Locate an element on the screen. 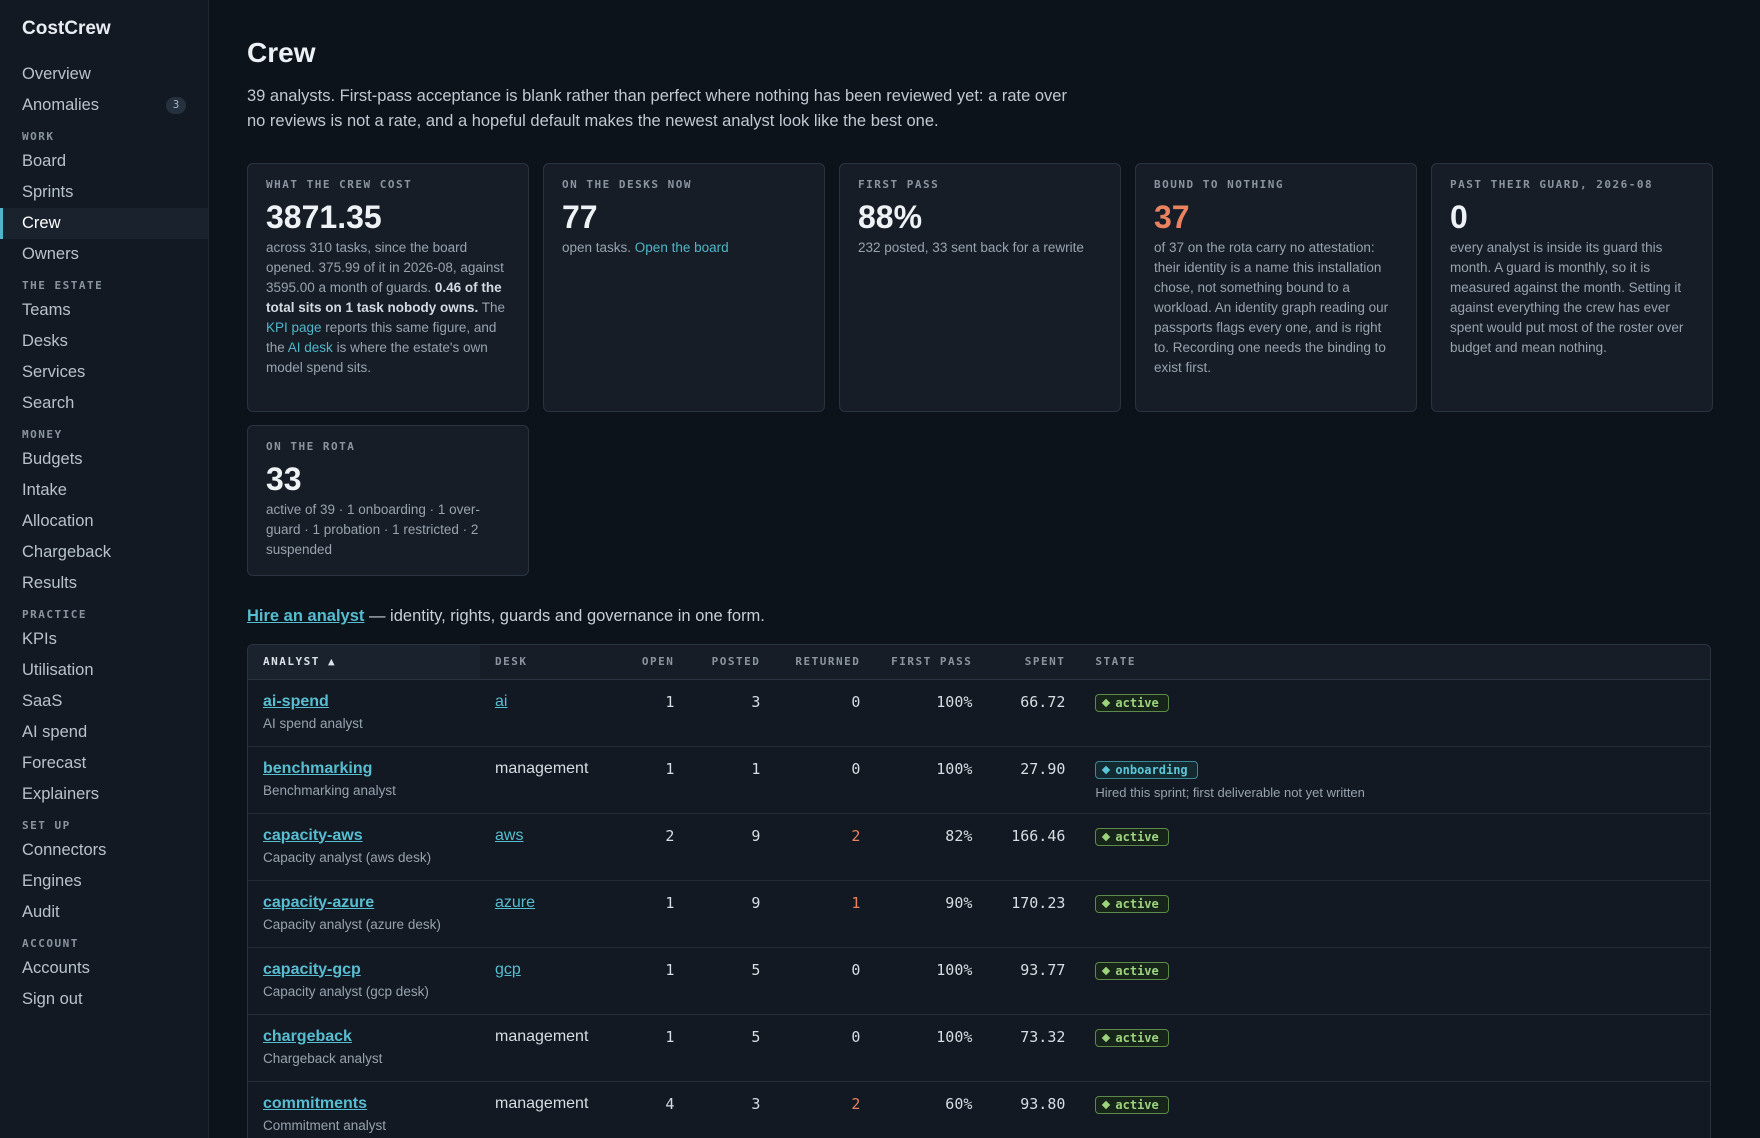 The height and width of the screenshot is (1138, 1760). desk-link: aws is located at coordinates (509, 835).